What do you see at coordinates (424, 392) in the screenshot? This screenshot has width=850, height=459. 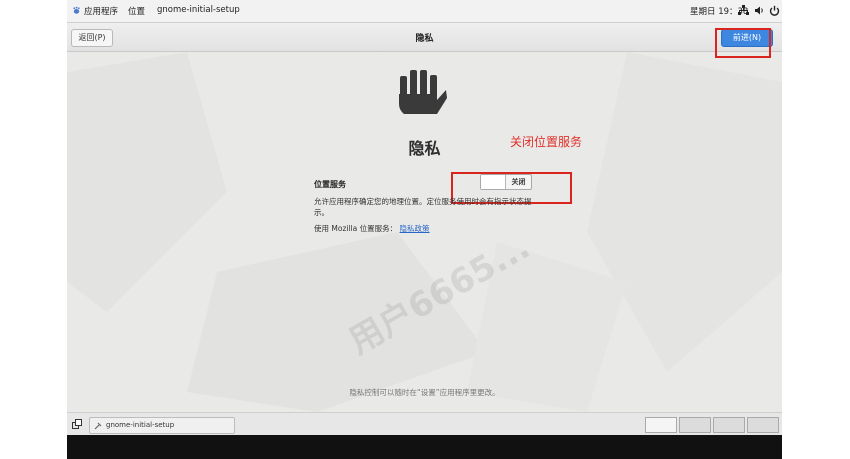 I see `footer-note: 隐私控制可以随时在“设置”应用程序里更改。` at bounding box center [424, 392].